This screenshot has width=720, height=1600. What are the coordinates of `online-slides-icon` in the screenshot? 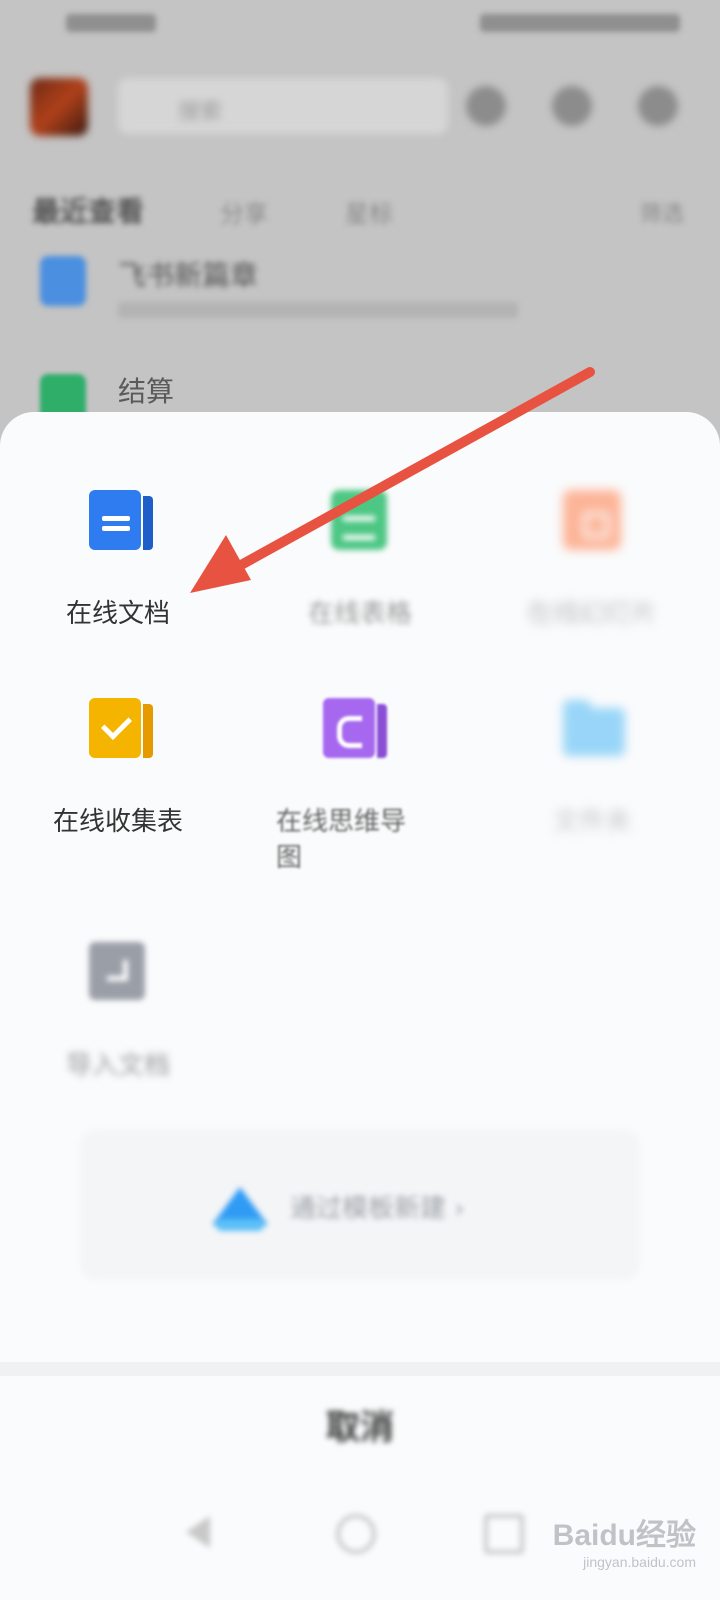 It's located at (592, 521).